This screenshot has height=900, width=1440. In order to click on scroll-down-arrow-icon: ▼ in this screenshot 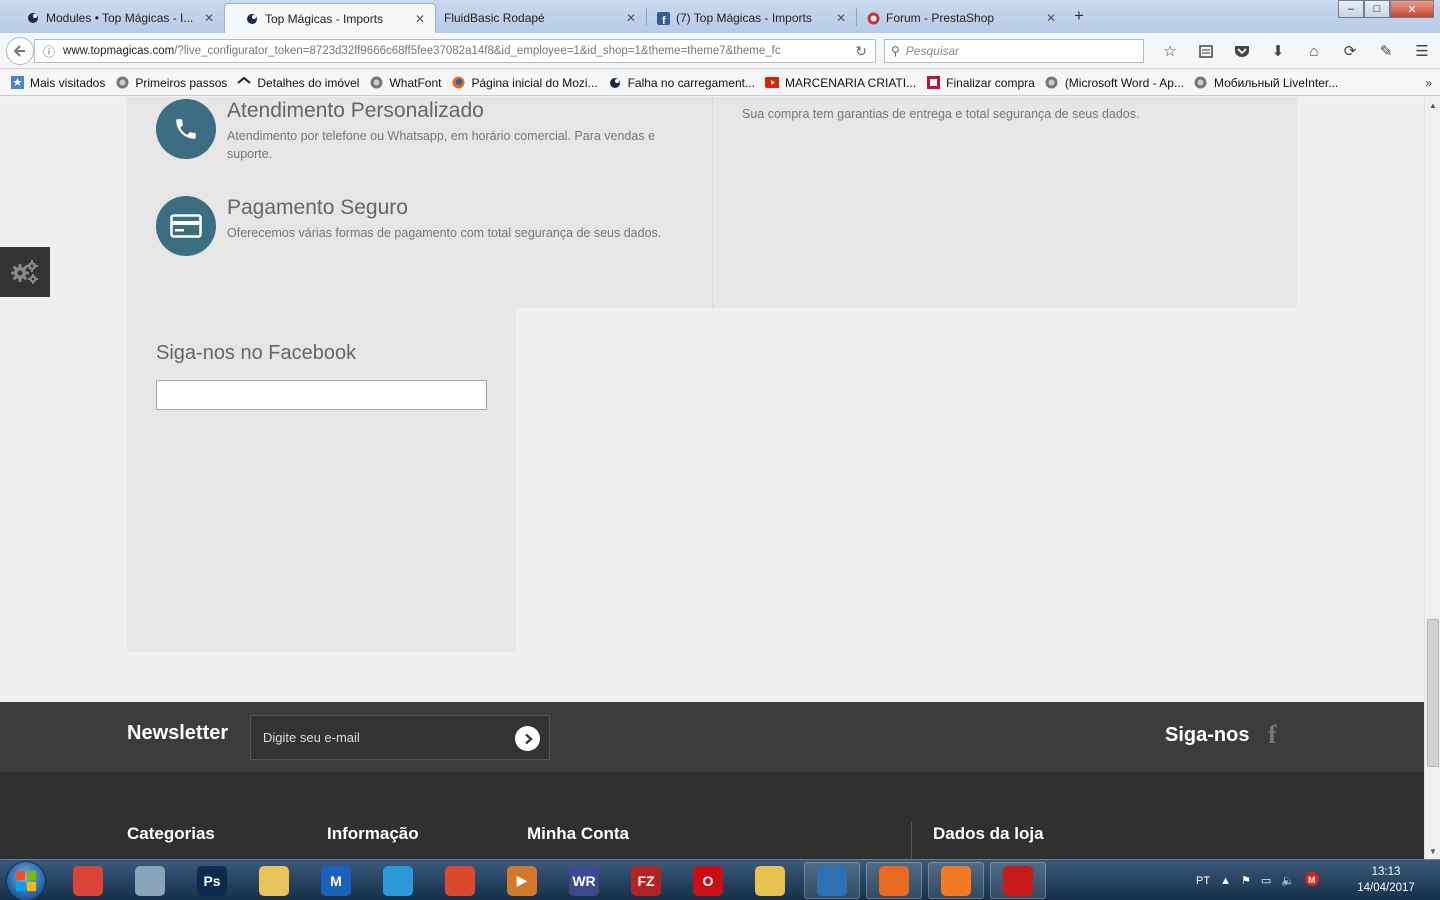, I will do `click(1433, 851)`.